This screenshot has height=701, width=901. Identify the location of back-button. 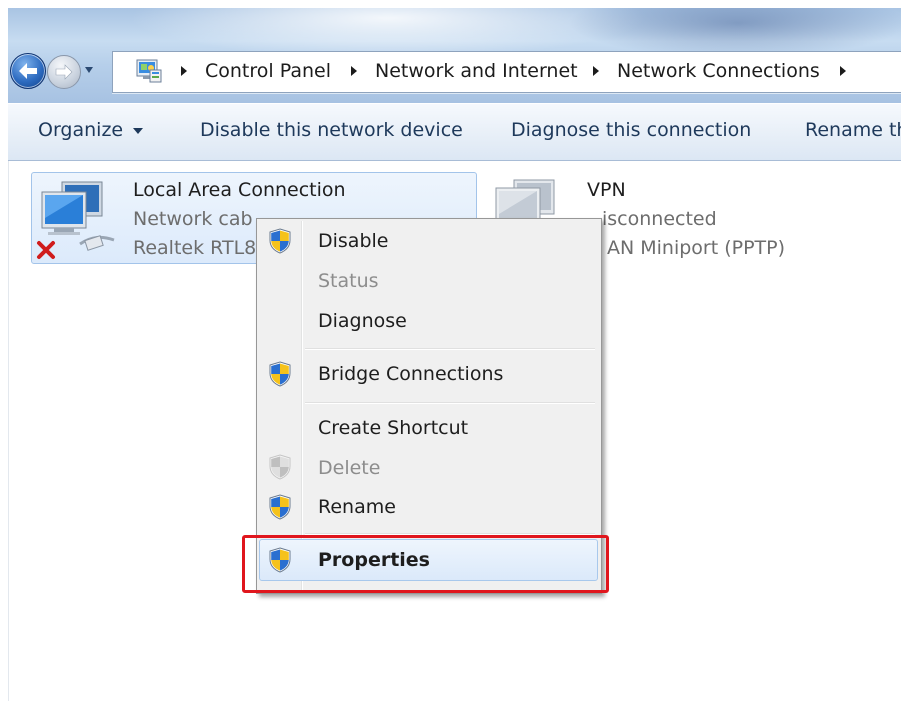
(28, 71).